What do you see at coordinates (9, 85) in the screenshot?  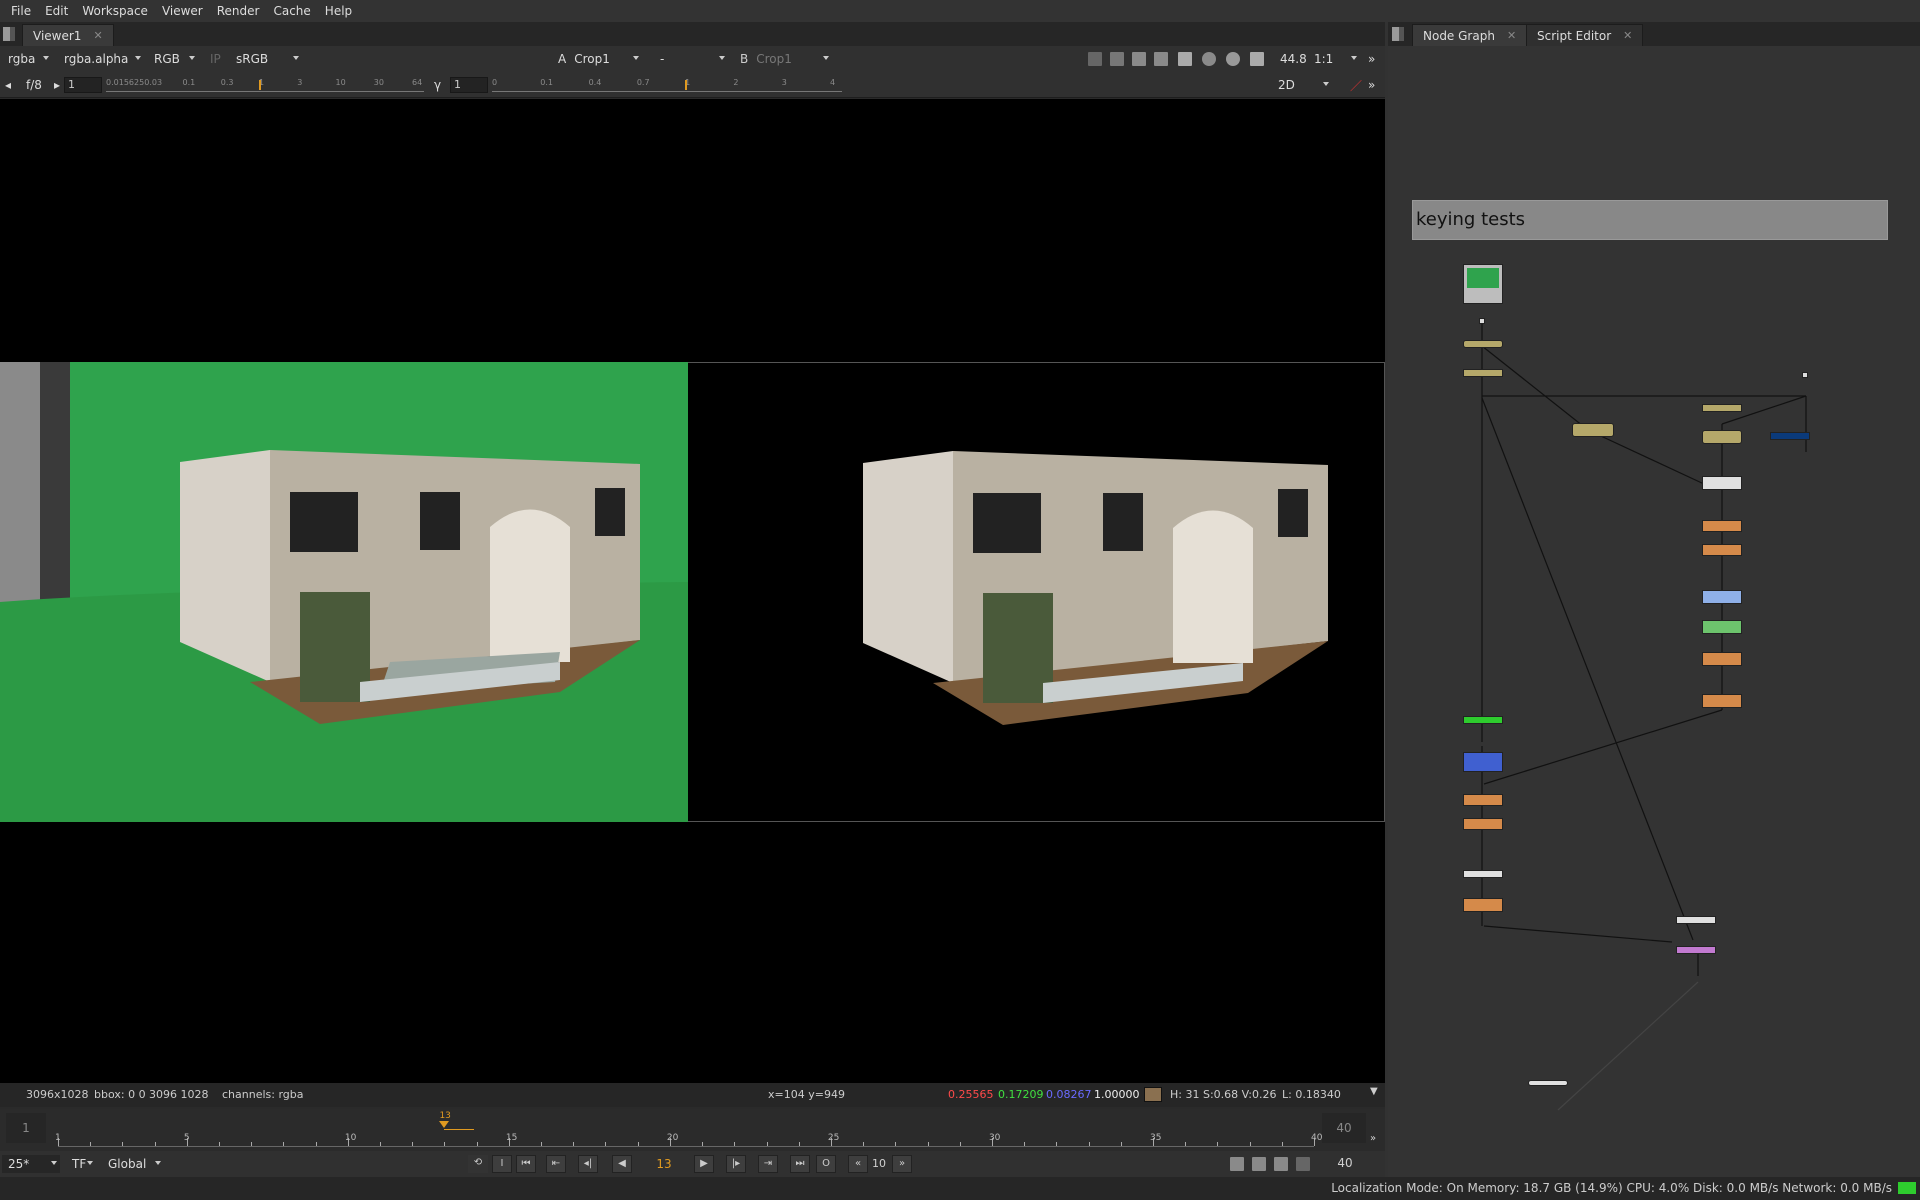 I see `fstop-decrease-icon: ◂` at bounding box center [9, 85].